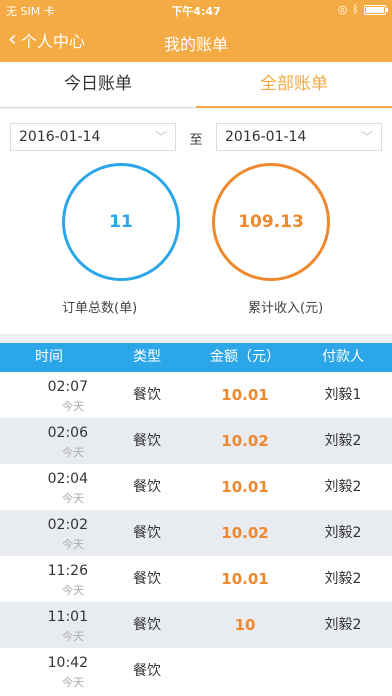 Image resolution: width=392 pixels, height=696 pixels. What do you see at coordinates (147, 357) in the screenshot?
I see `header-type: 类型` at bounding box center [147, 357].